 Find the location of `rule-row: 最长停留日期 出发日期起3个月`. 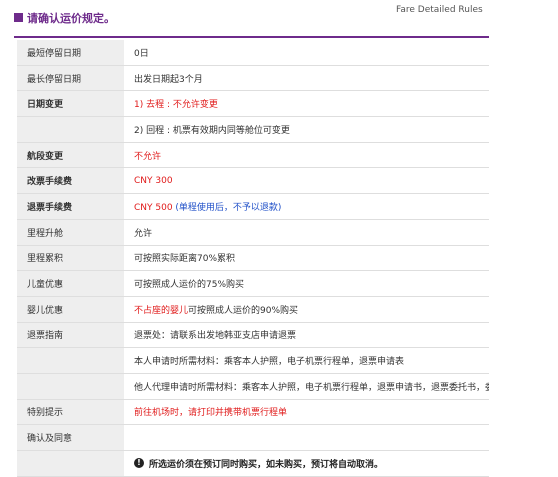

rule-row: 最长停留日期 出发日期起3个月 is located at coordinates (253, 78).